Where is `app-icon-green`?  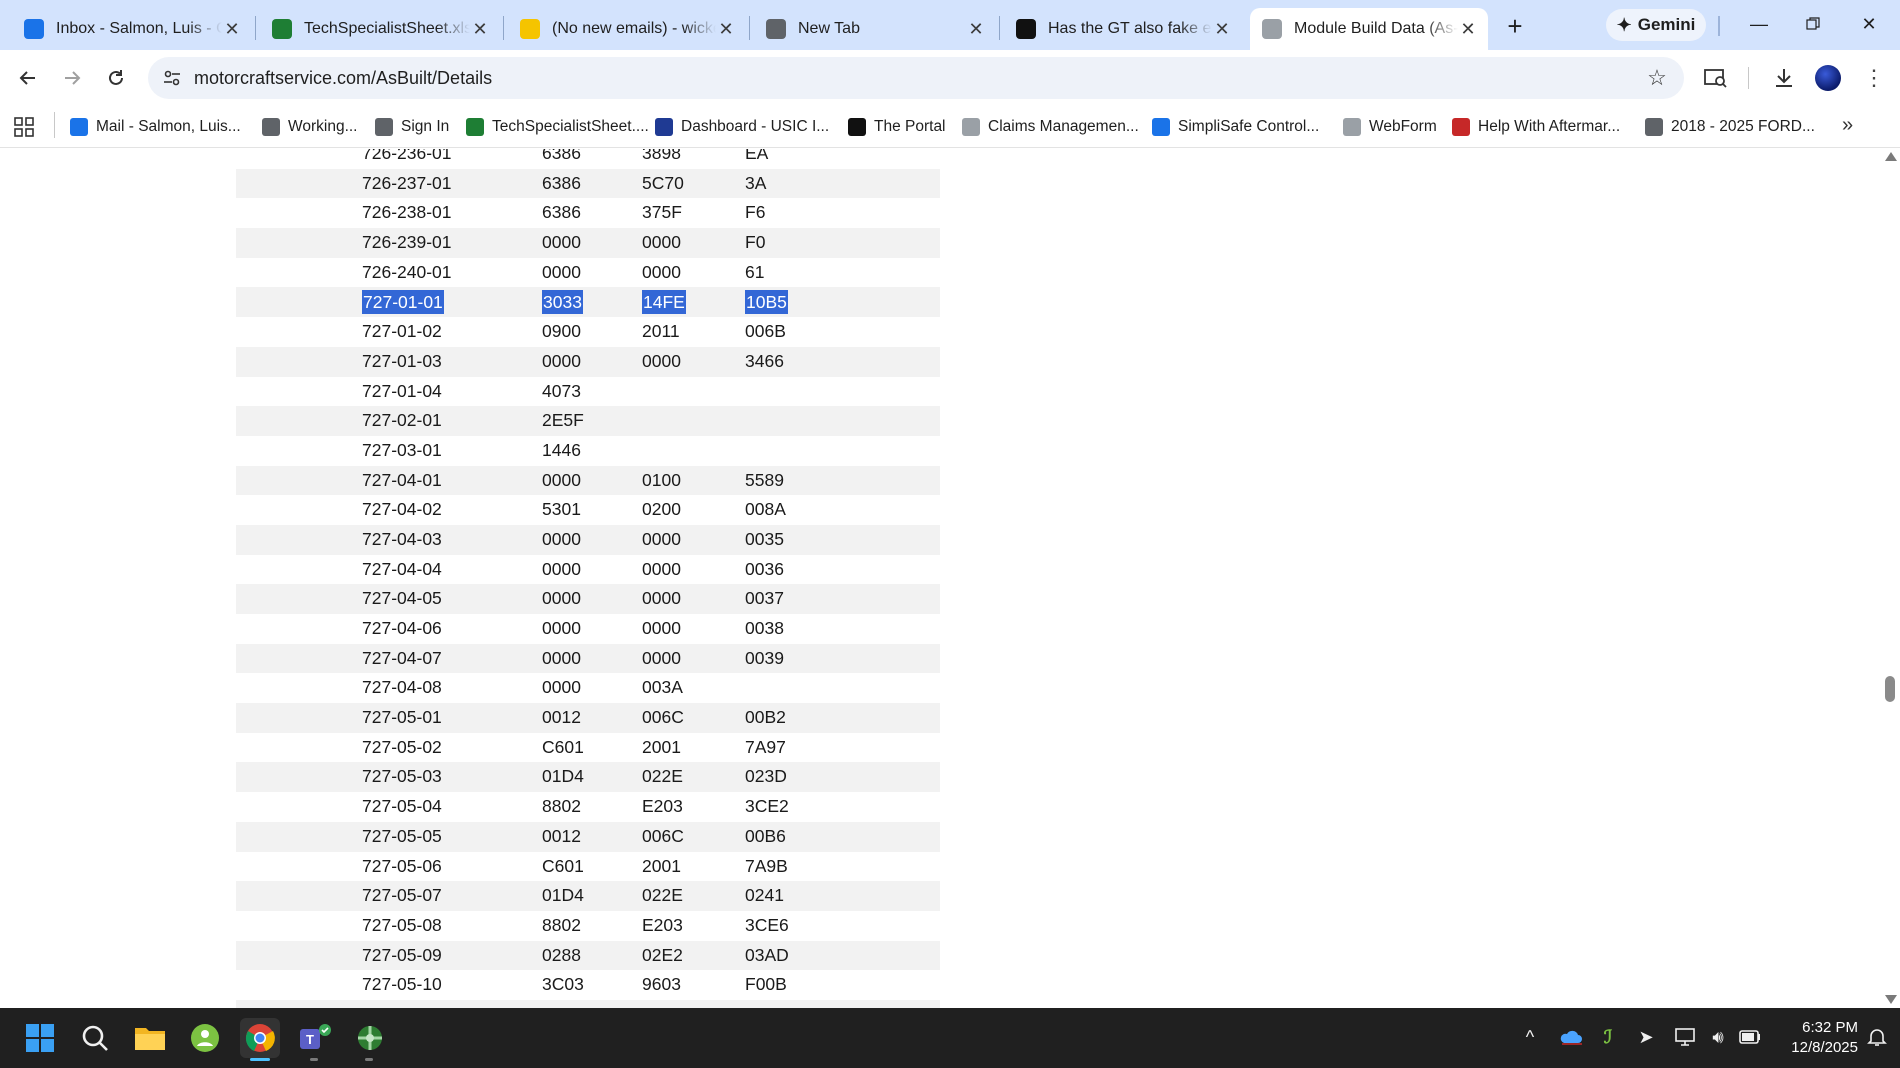 app-icon-green is located at coordinates (205, 1038).